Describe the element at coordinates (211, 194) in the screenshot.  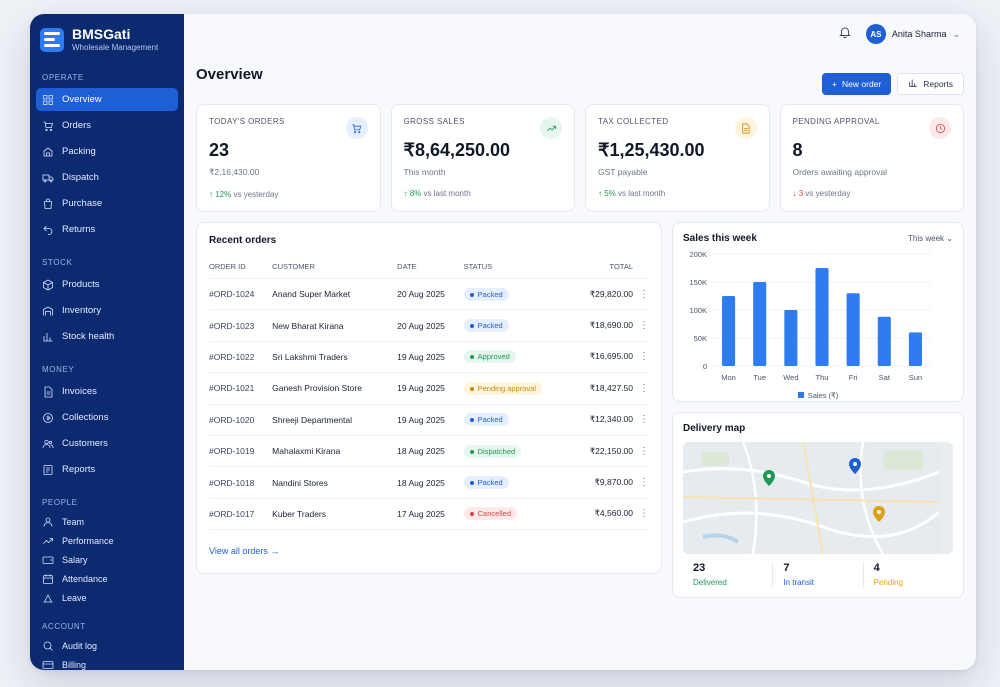
I see `trend-arrow-icon: ↑` at that location.